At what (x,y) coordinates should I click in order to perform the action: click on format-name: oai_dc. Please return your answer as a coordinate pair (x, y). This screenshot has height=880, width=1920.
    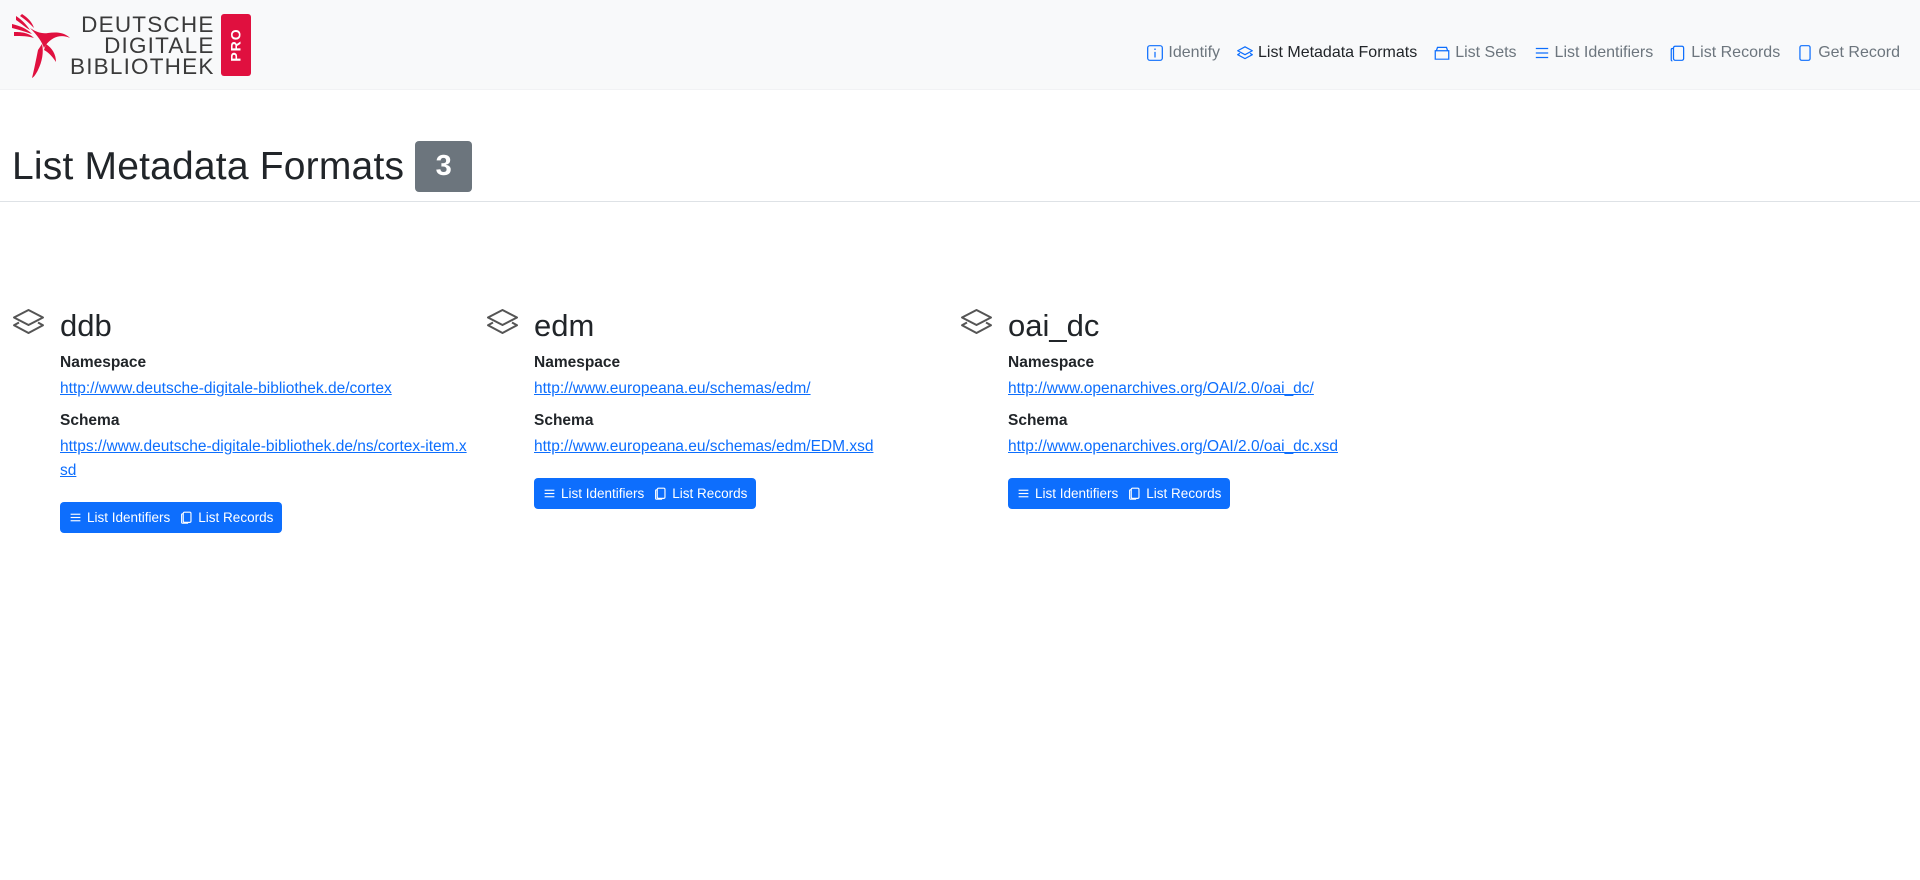
    Looking at the image, I should click on (1054, 325).